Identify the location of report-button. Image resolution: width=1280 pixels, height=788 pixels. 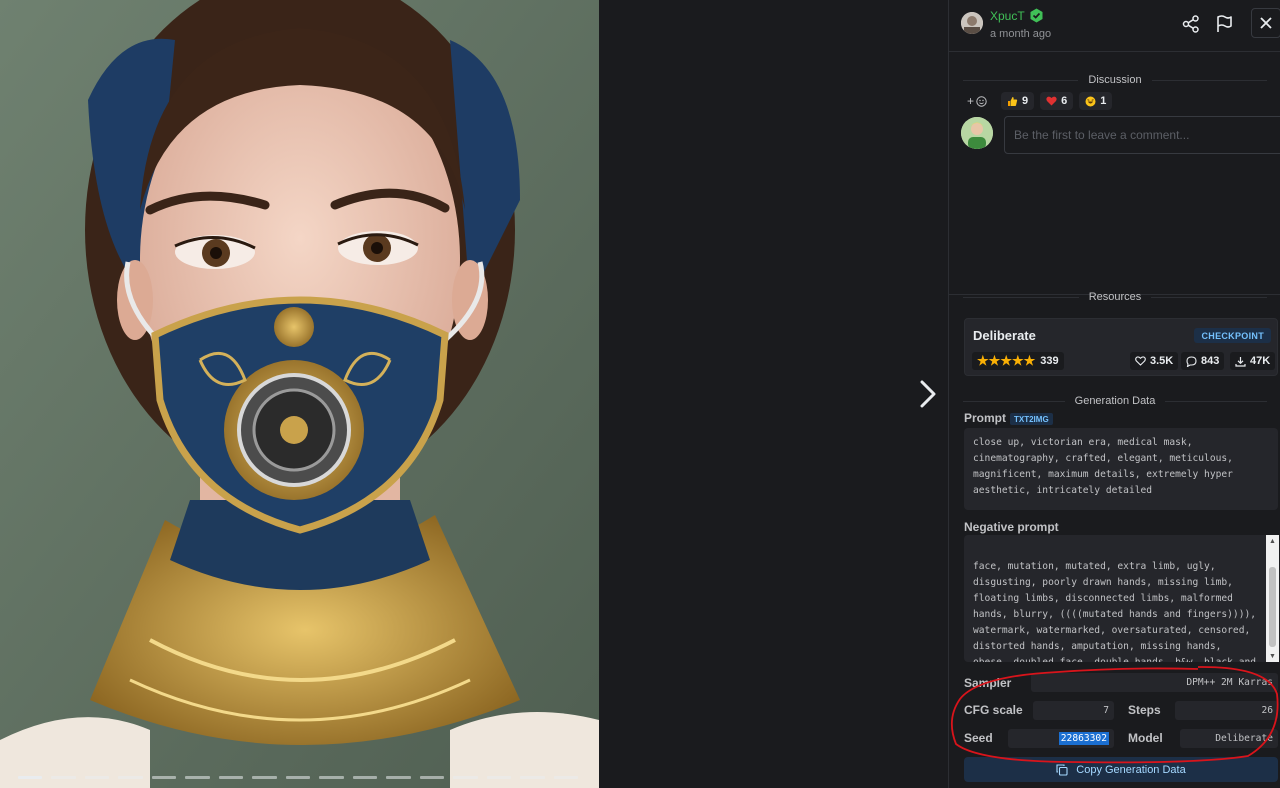
(1224, 24).